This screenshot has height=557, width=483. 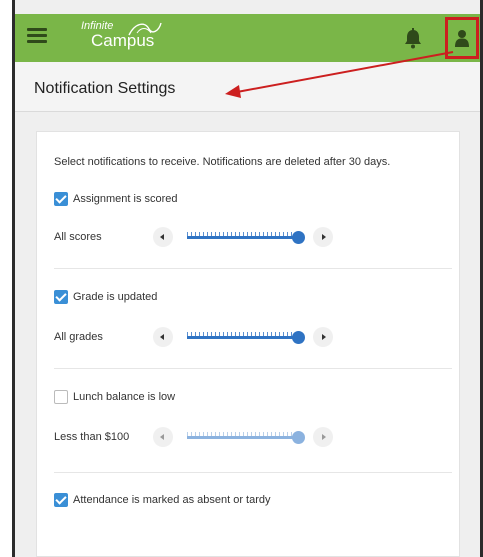 I want to click on slider-label: All scores, so click(x=78, y=237).